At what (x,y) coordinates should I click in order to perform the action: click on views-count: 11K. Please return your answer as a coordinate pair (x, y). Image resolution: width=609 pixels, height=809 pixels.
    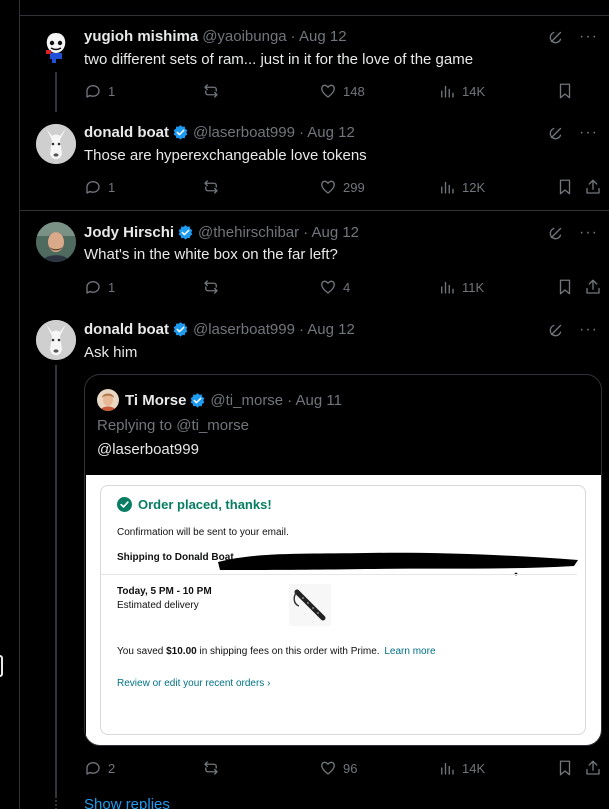
    Looking at the image, I should click on (473, 287).